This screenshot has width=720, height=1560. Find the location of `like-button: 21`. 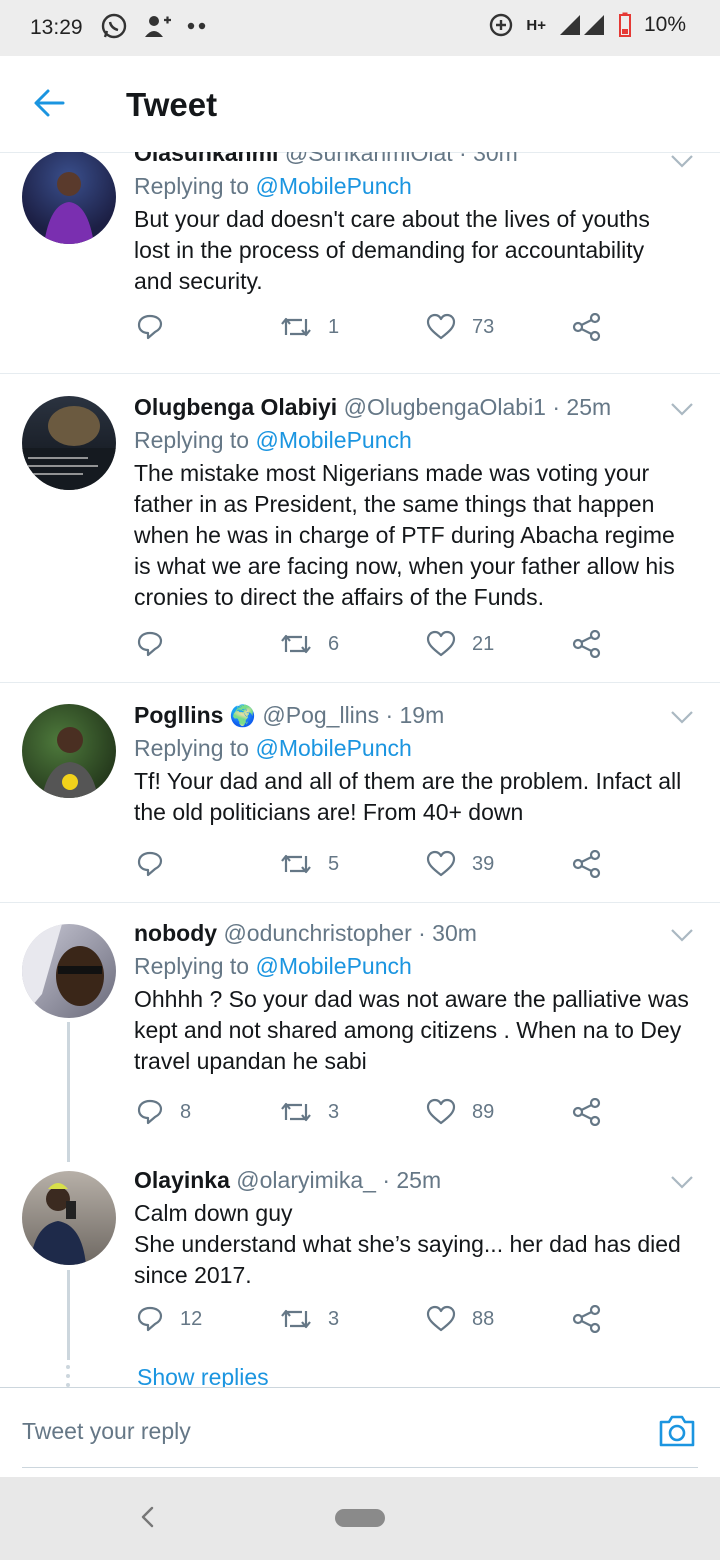

like-button: 21 is located at coordinates (460, 644).